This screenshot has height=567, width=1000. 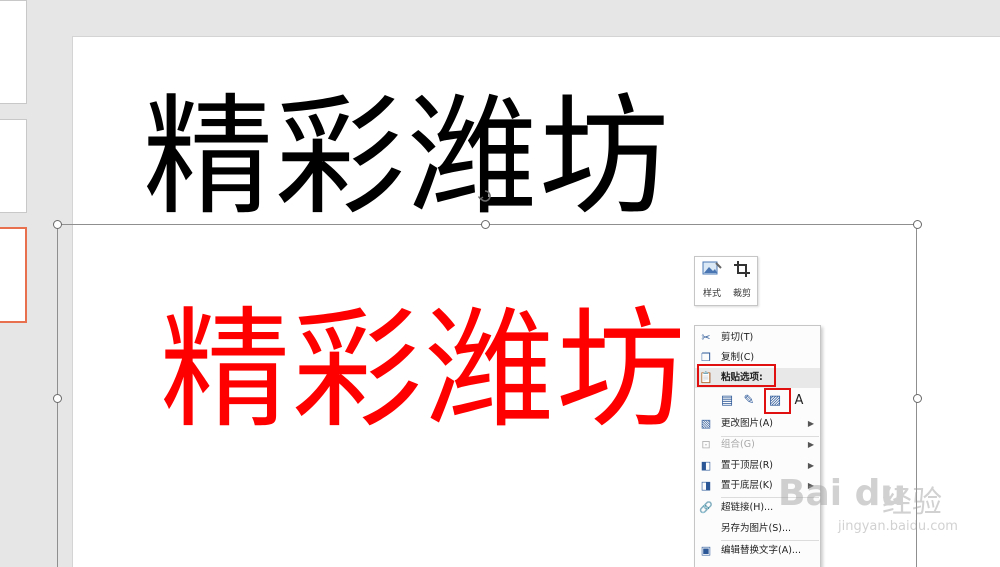 What do you see at coordinates (747, 485) in the screenshot?
I see `menu-item-send-to-back-label: 置于底层(K)` at bounding box center [747, 485].